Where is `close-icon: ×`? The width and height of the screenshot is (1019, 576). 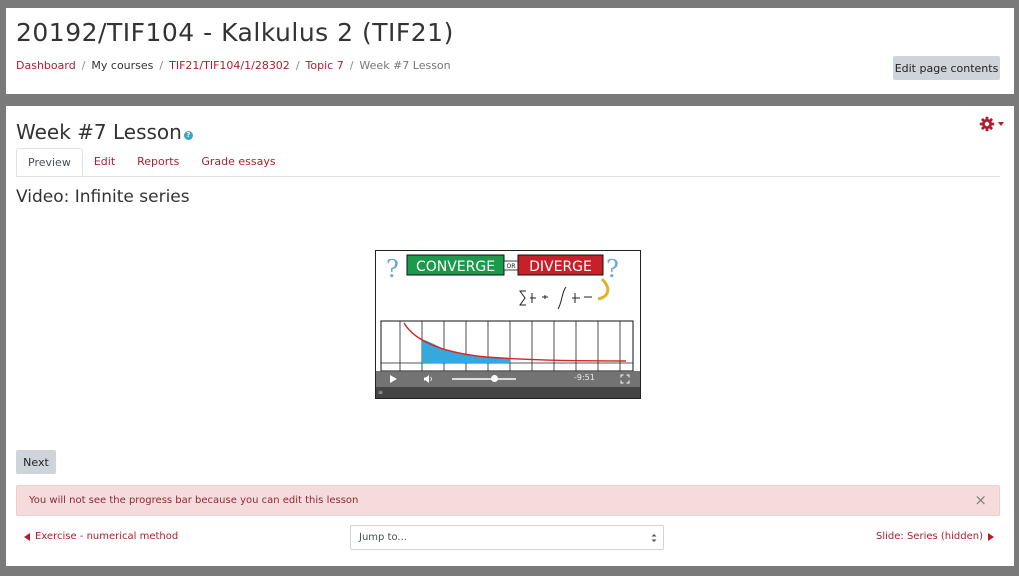 close-icon: × is located at coordinates (980, 500).